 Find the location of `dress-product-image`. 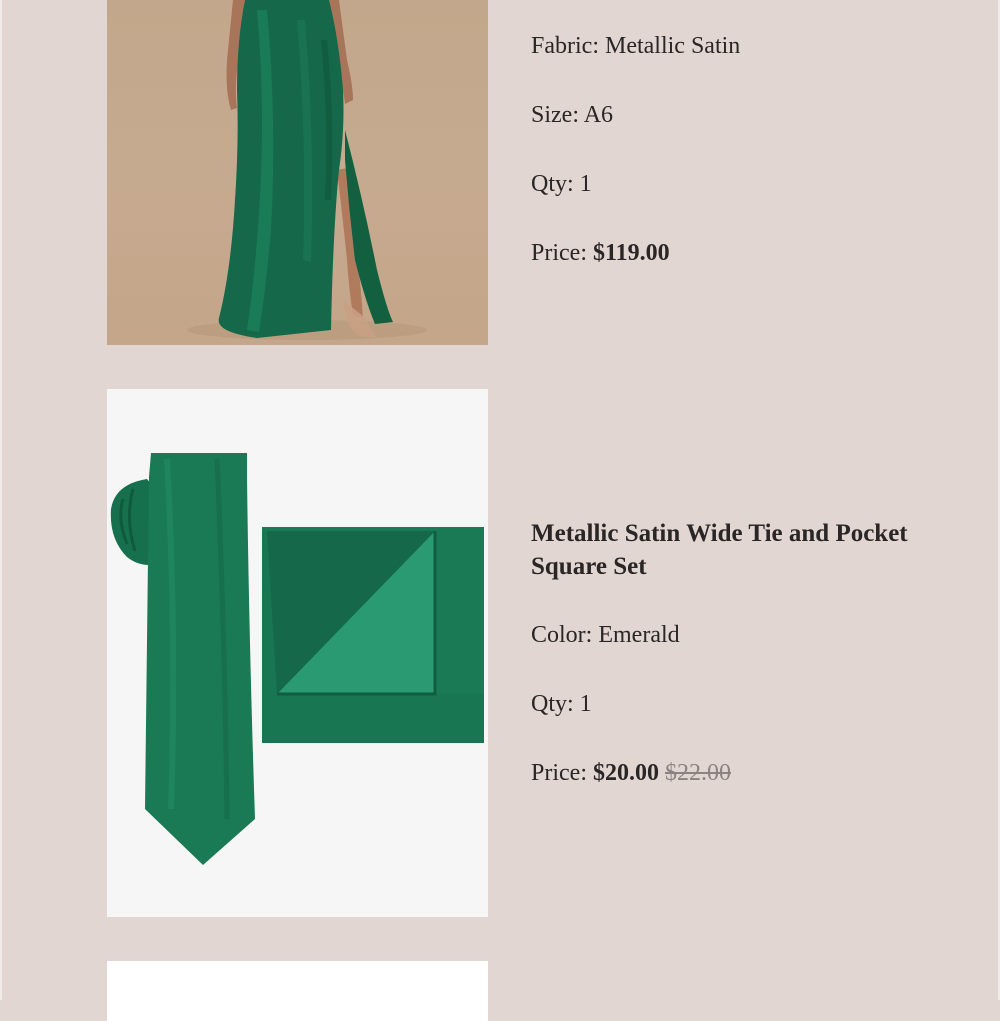

dress-product-image is located at coordinates (297, 172).